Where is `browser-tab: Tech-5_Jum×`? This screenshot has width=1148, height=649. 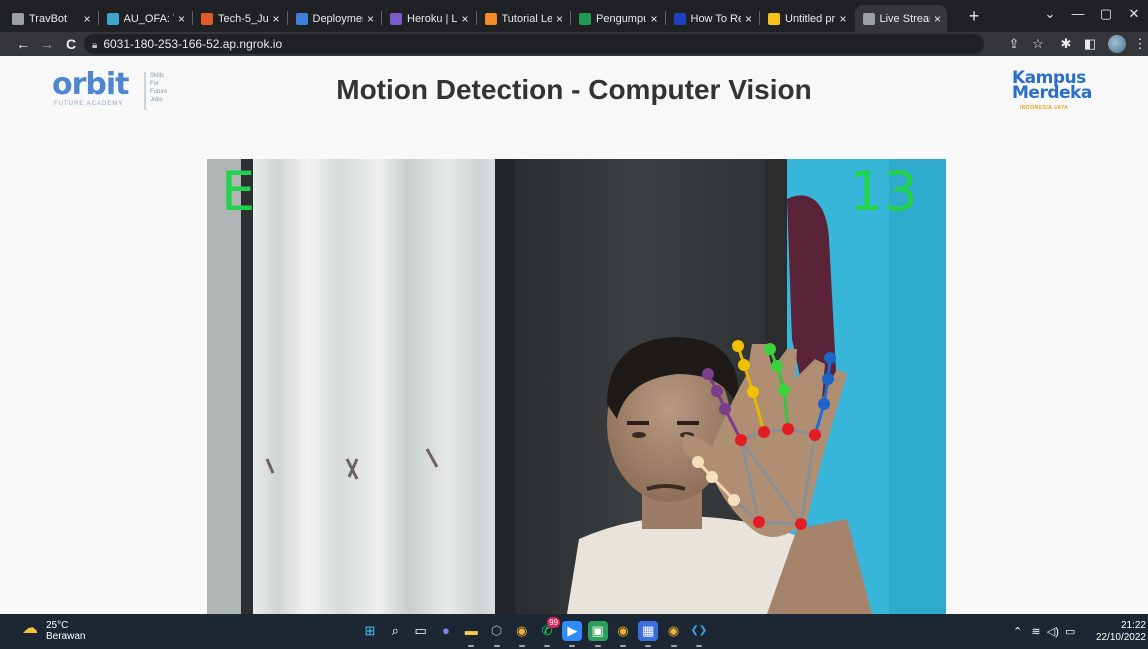
browser-tab: Tech-5_Jum× is located at coordinates (239, 18).